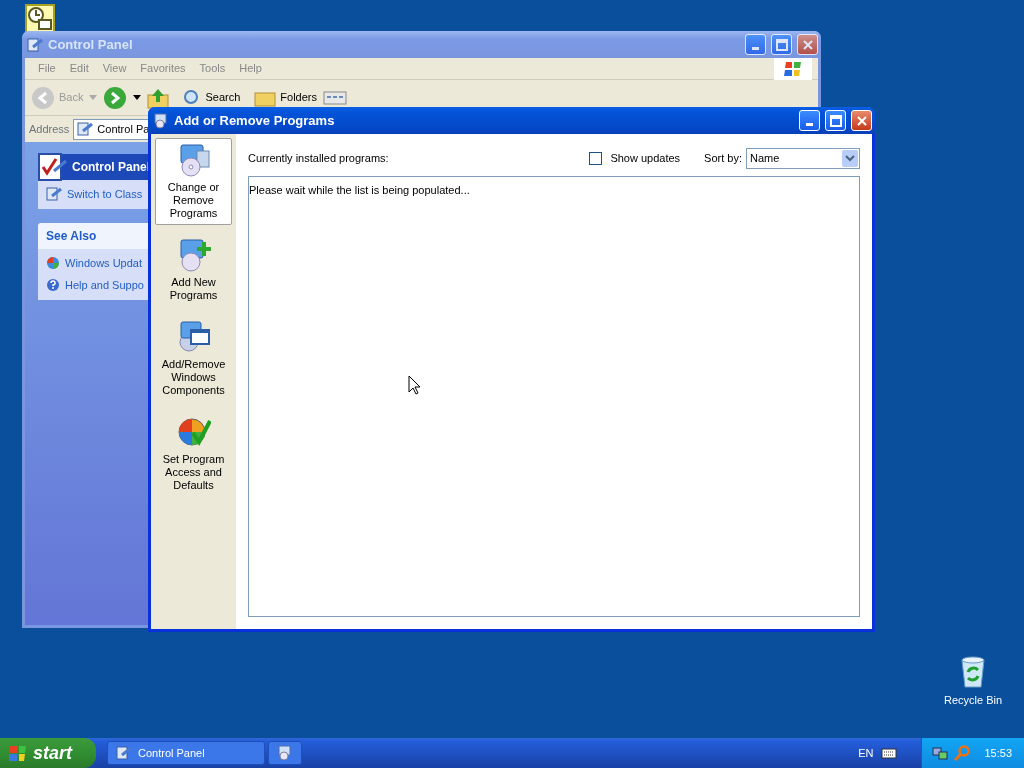  Describe the element at coordinates (193, 337) in the screenshot. I see `windows-components-icon` at that location.